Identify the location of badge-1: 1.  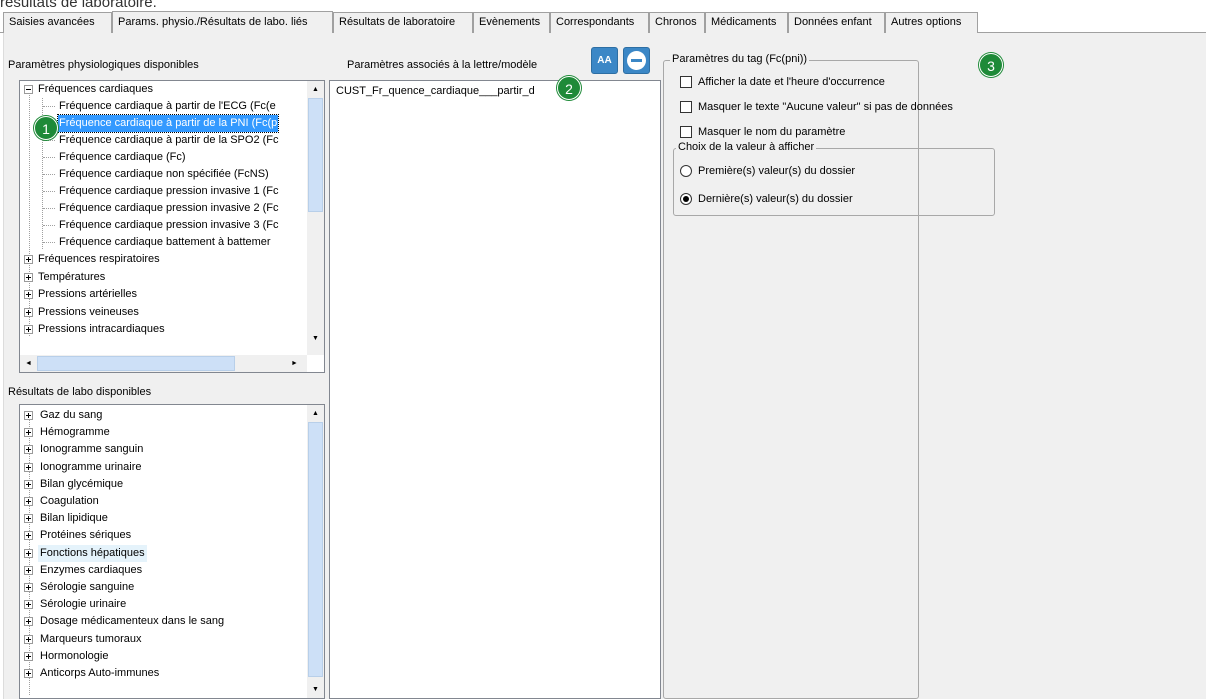
(46, 128).